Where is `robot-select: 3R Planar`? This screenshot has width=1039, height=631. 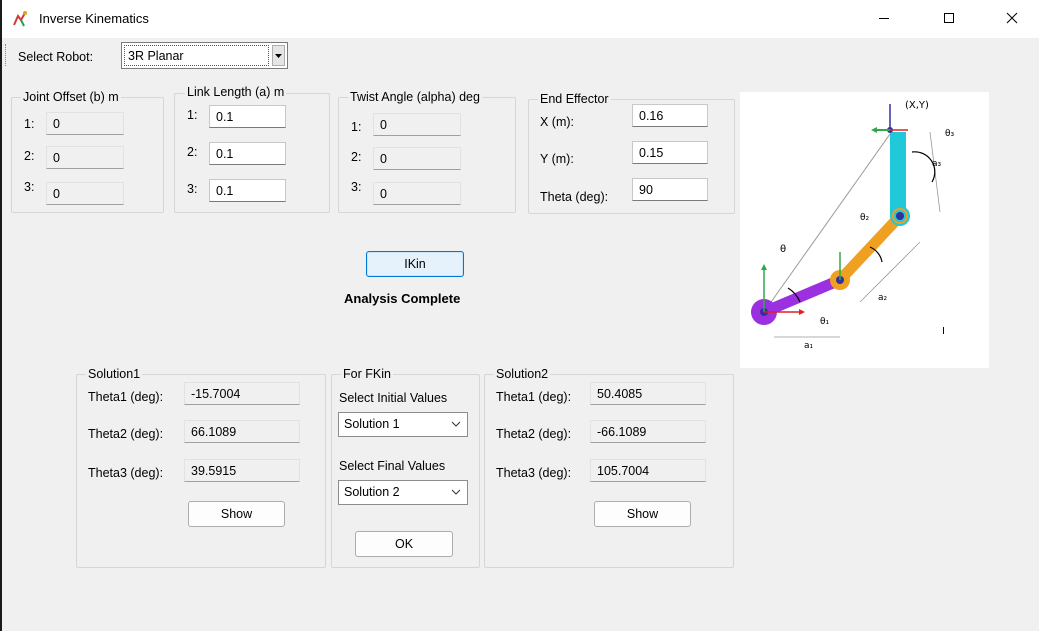
robot-select: 3R Planar is located at coordinates (204, 55).